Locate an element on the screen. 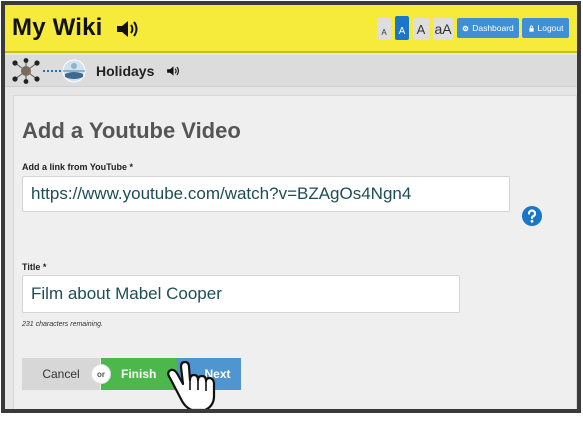 This screenshot has height=427, width=583. app-title: My Wiki is located at coordinates (57, 28).